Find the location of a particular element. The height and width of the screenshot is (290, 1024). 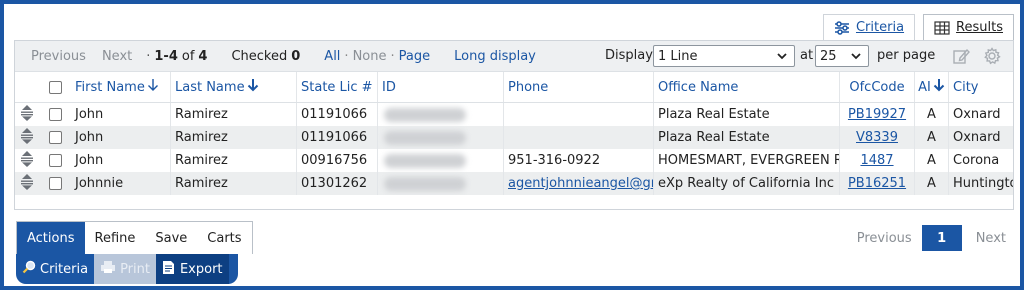

criteria-button-label: Criteria is located at coordinates (64, 269).